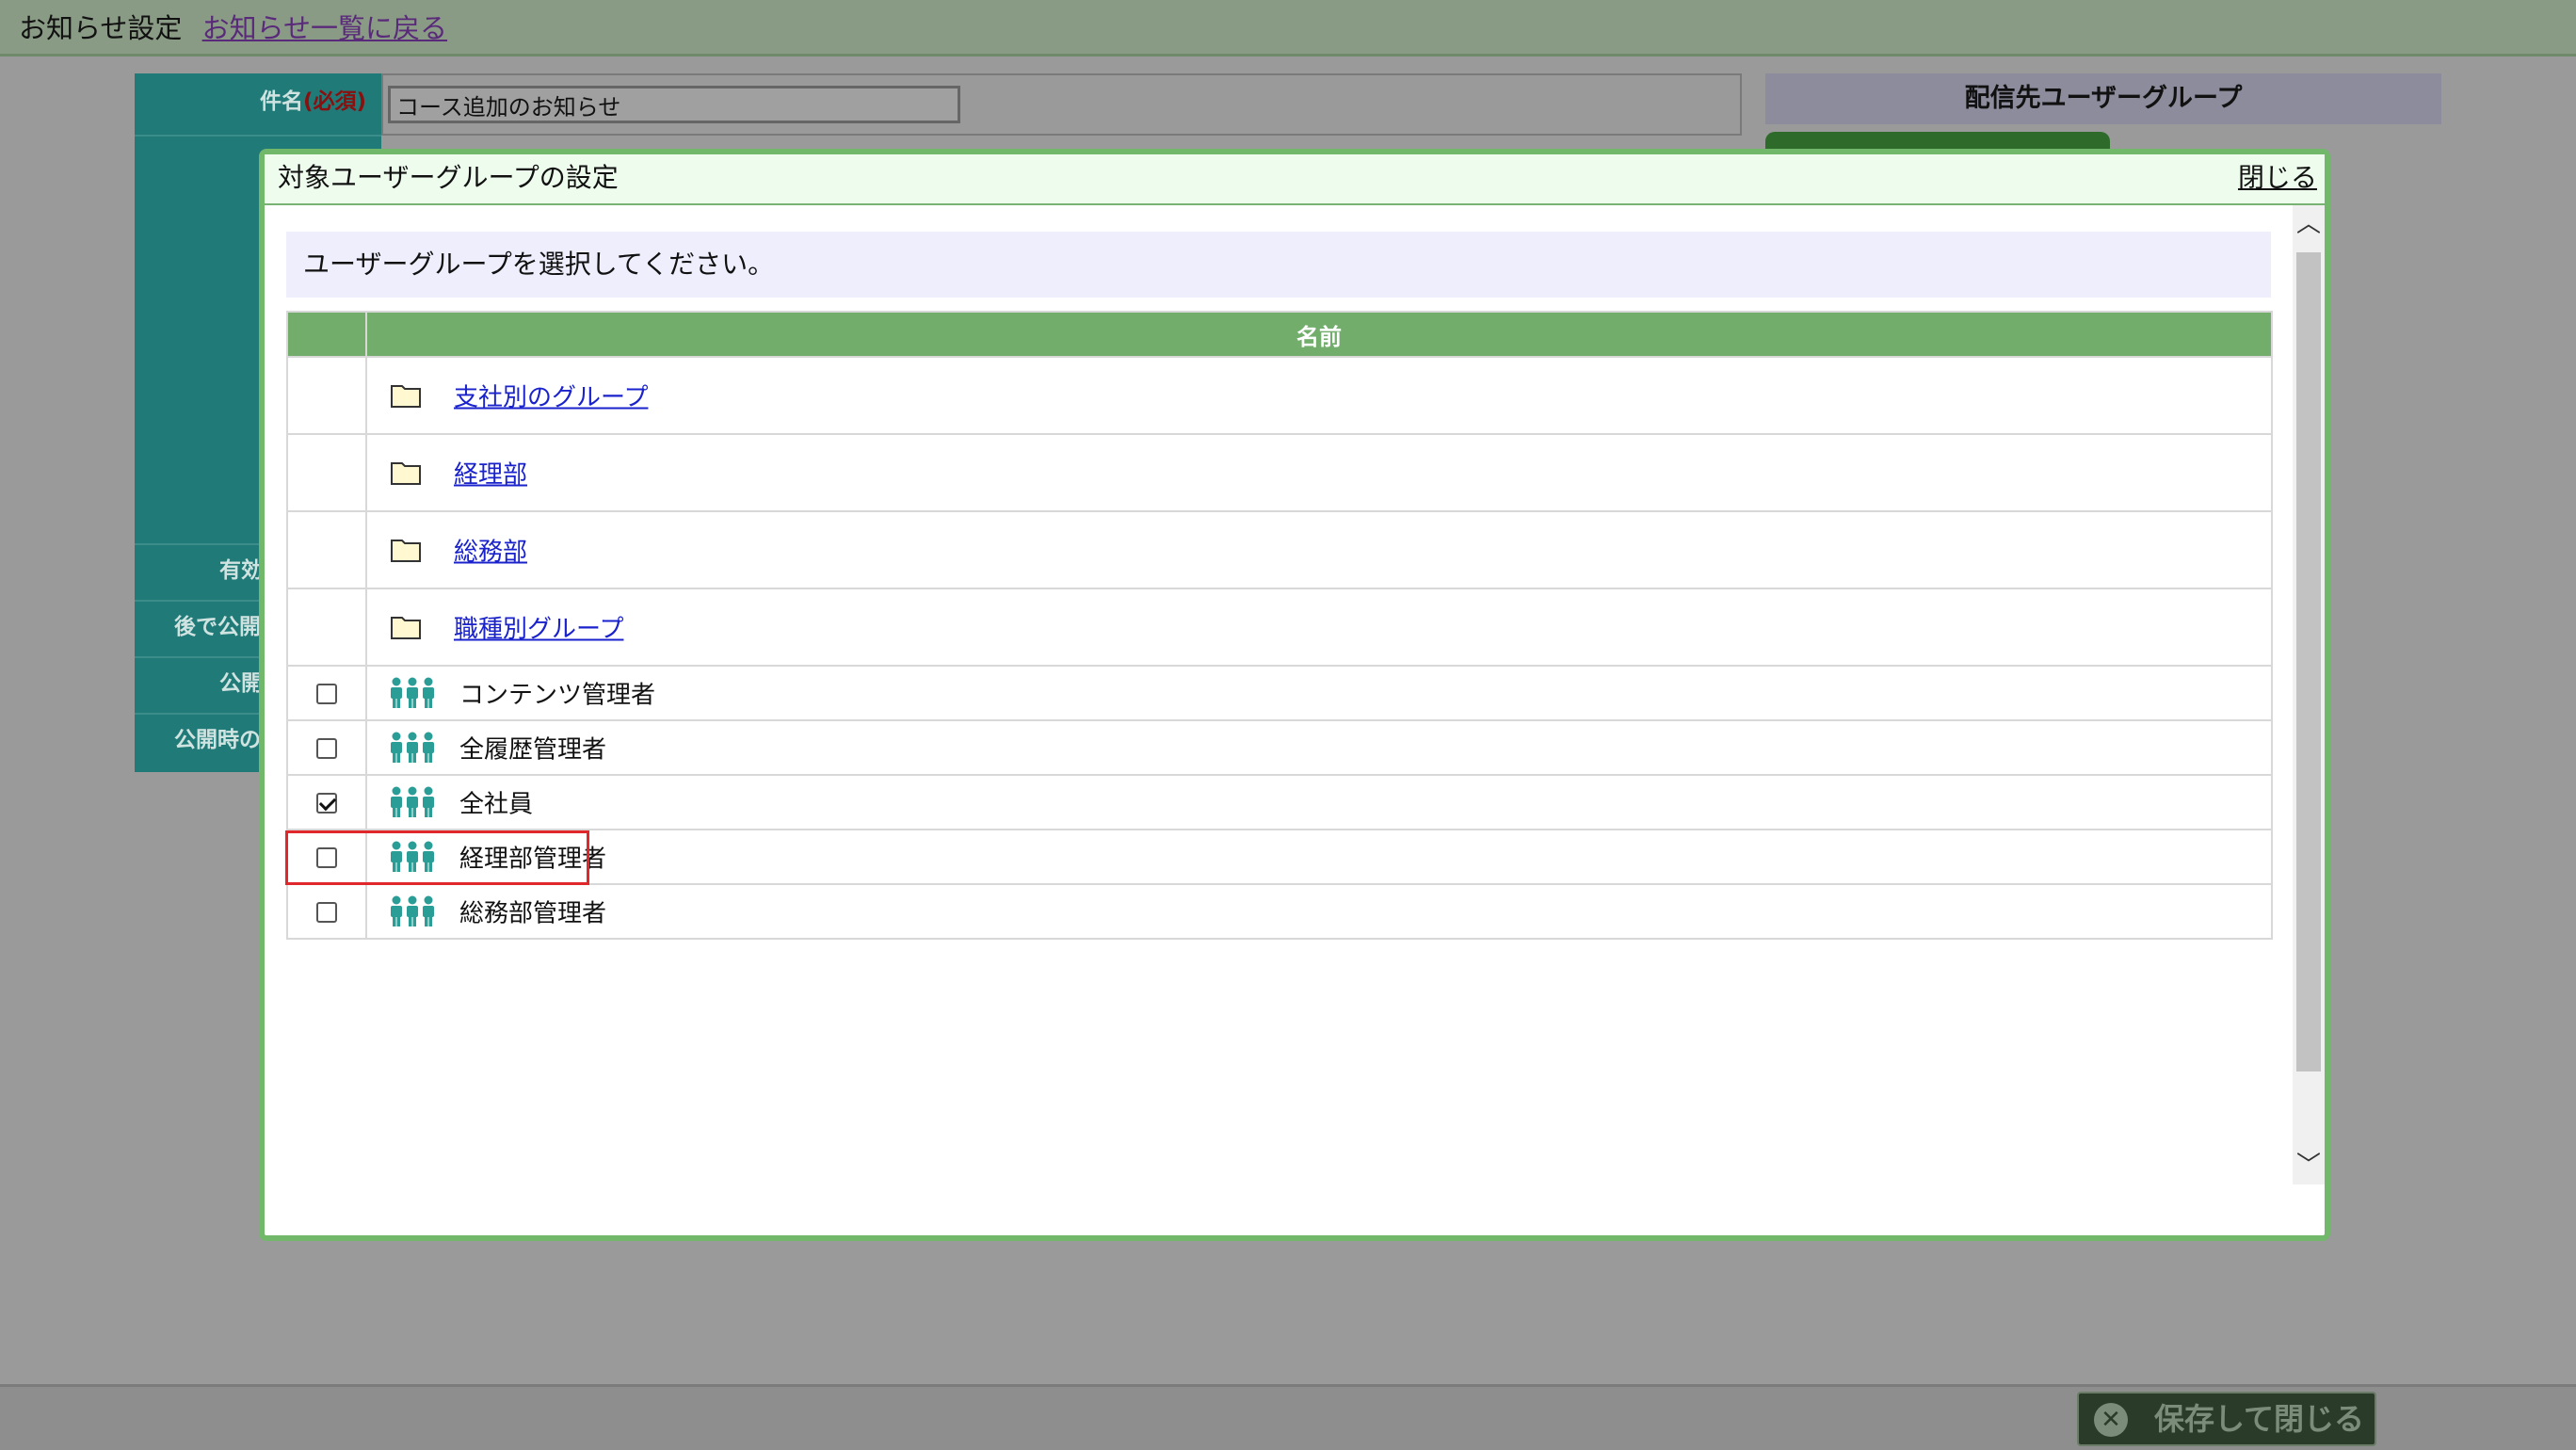  I want to click on scroll-thumb, so click(2308, 661).